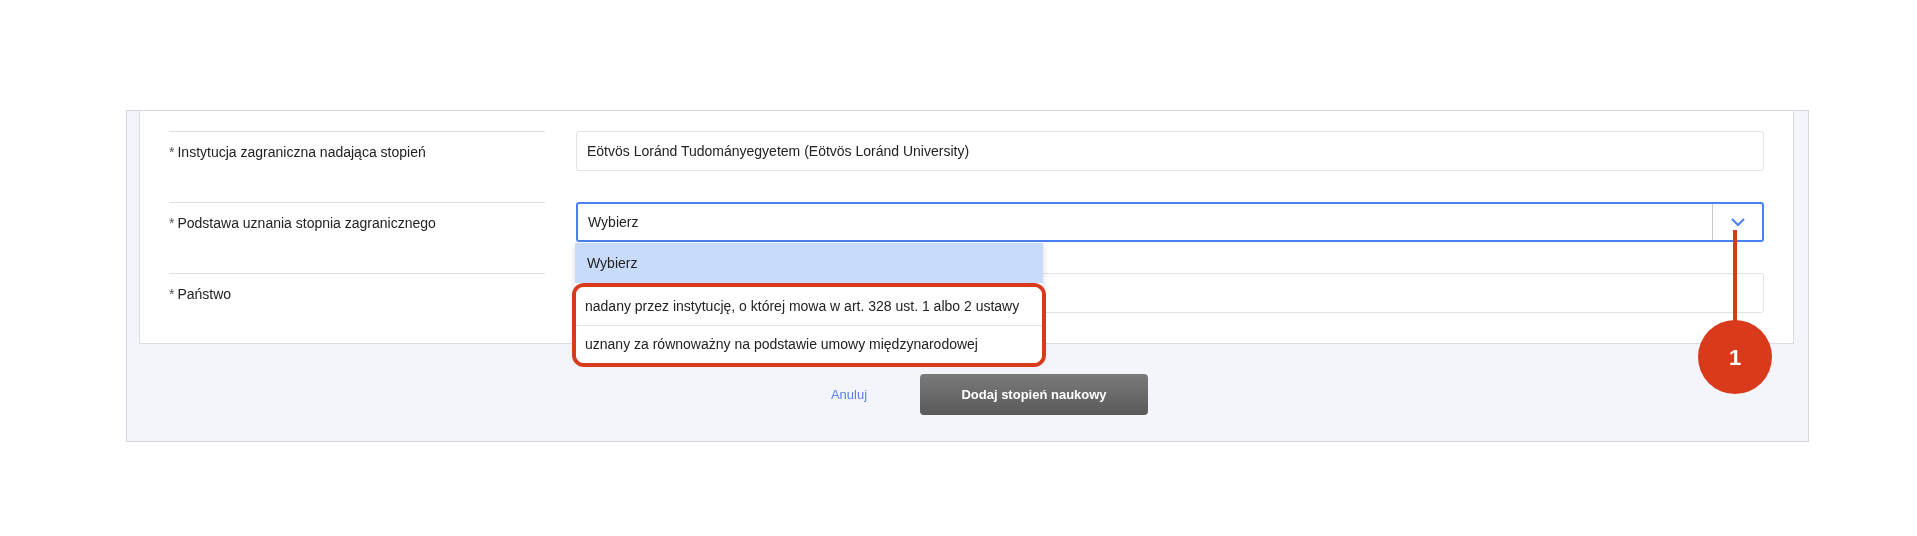  Describe the element at coordinates (613, 222) in the screenshot. I see `select-value: Wybierz` at that location.